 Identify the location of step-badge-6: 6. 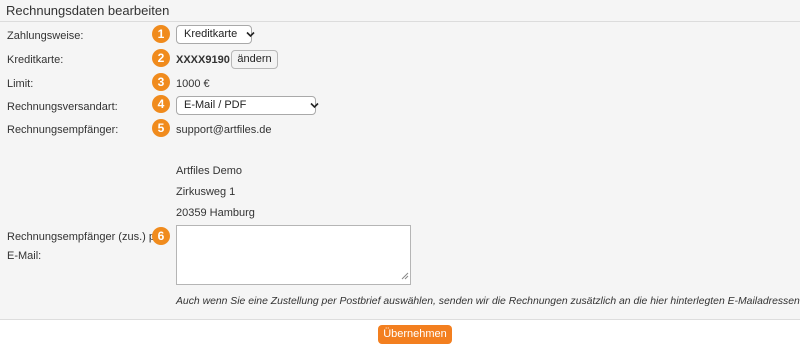
(161, 236).